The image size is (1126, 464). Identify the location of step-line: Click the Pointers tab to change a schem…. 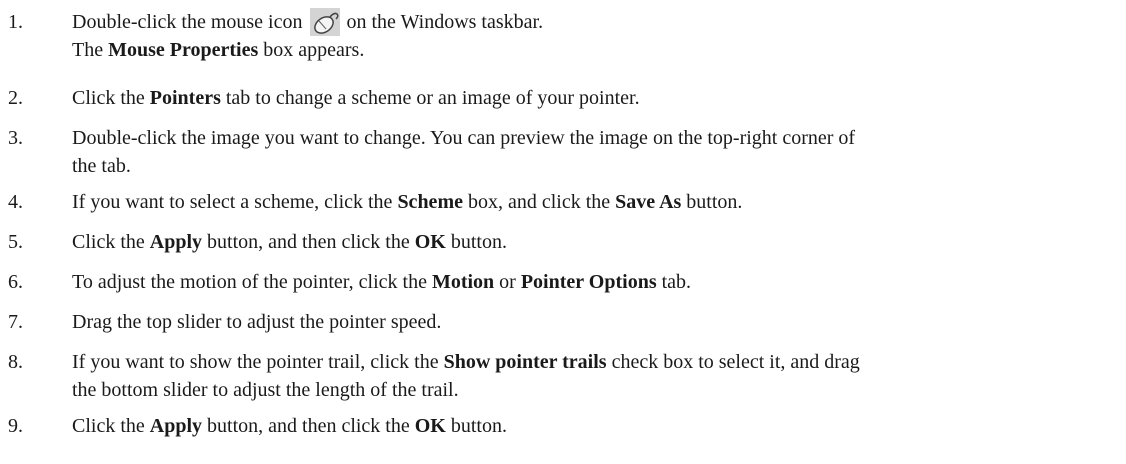
(590, 98).